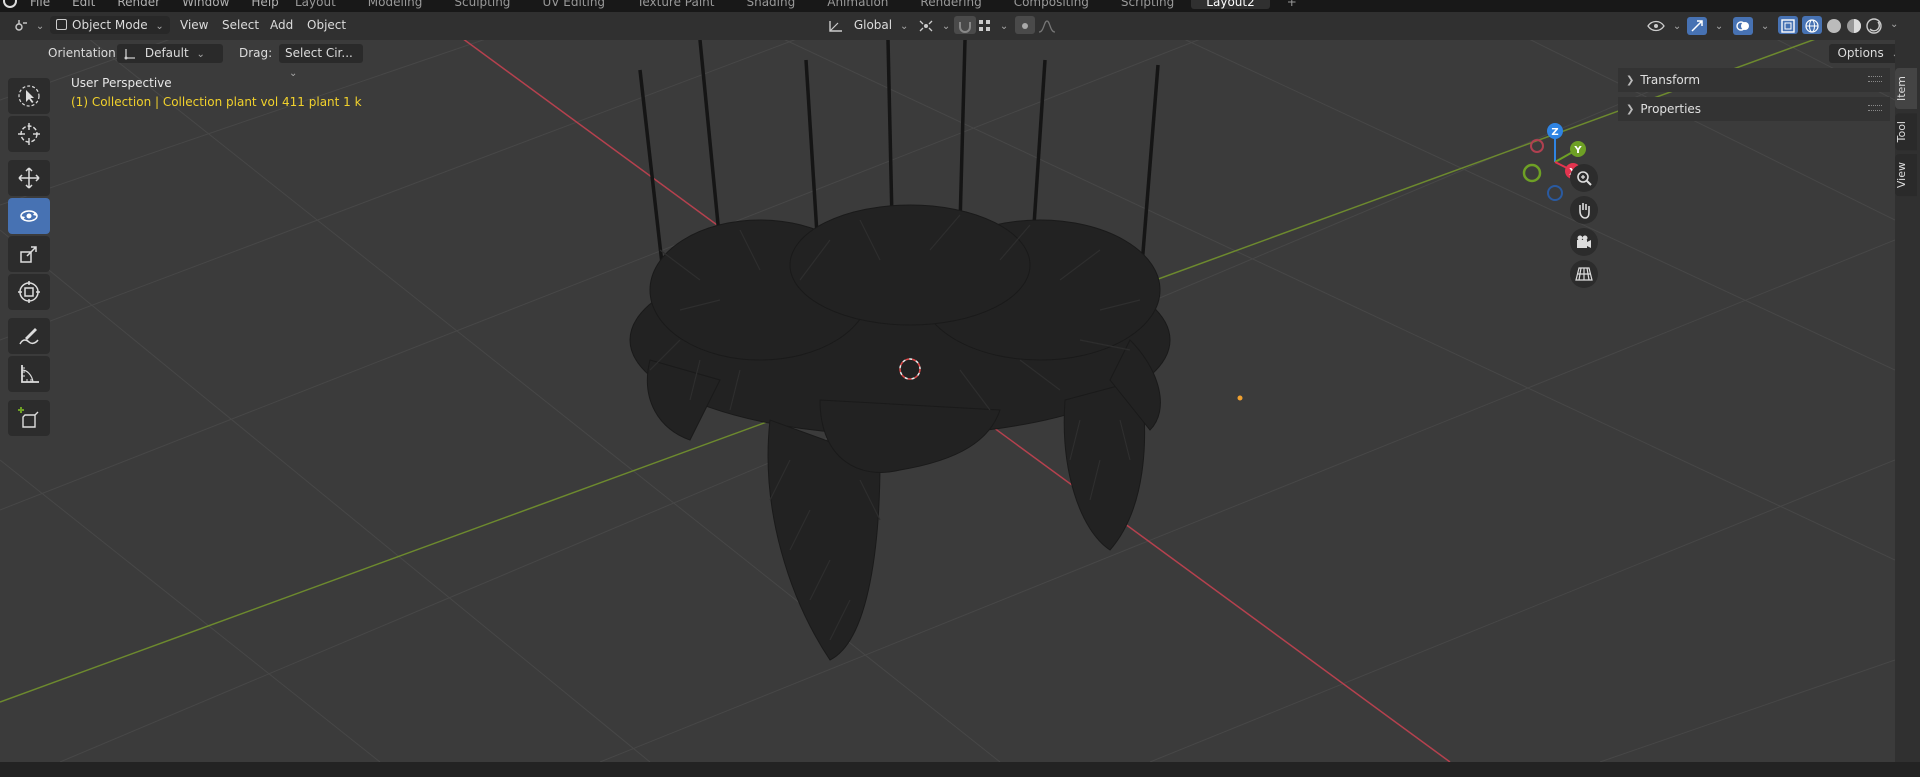 This screenshot has height=777, width=1920. I want to click on drag-label: Drag:, so click(256, 53).